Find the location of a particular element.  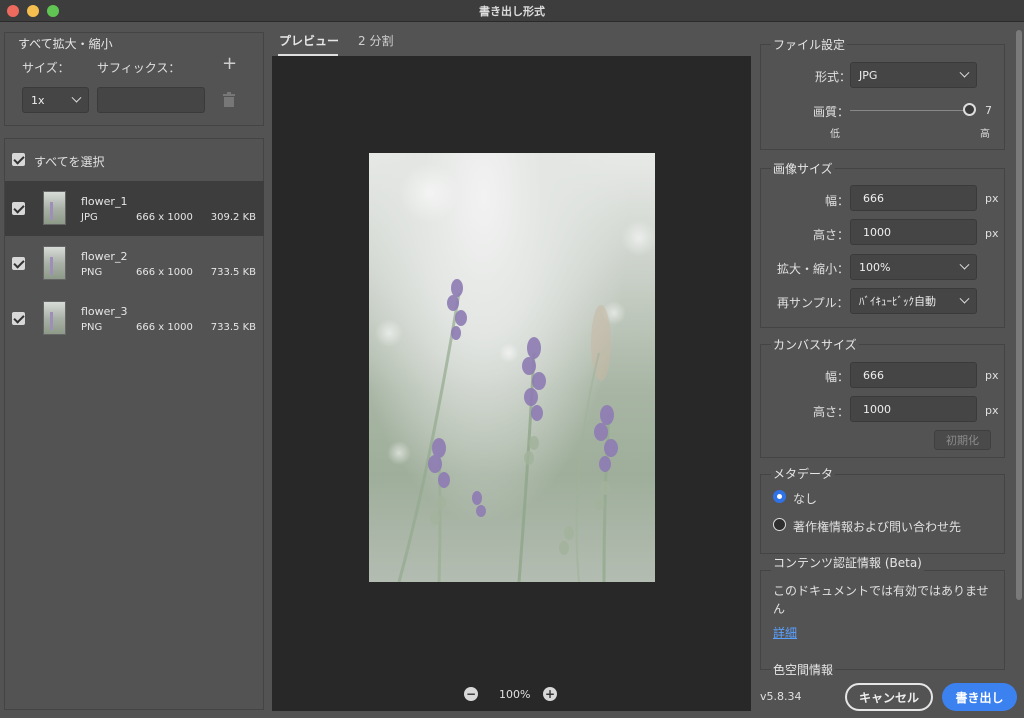

format-select-value: JPG is located at coordinates (868, 75).